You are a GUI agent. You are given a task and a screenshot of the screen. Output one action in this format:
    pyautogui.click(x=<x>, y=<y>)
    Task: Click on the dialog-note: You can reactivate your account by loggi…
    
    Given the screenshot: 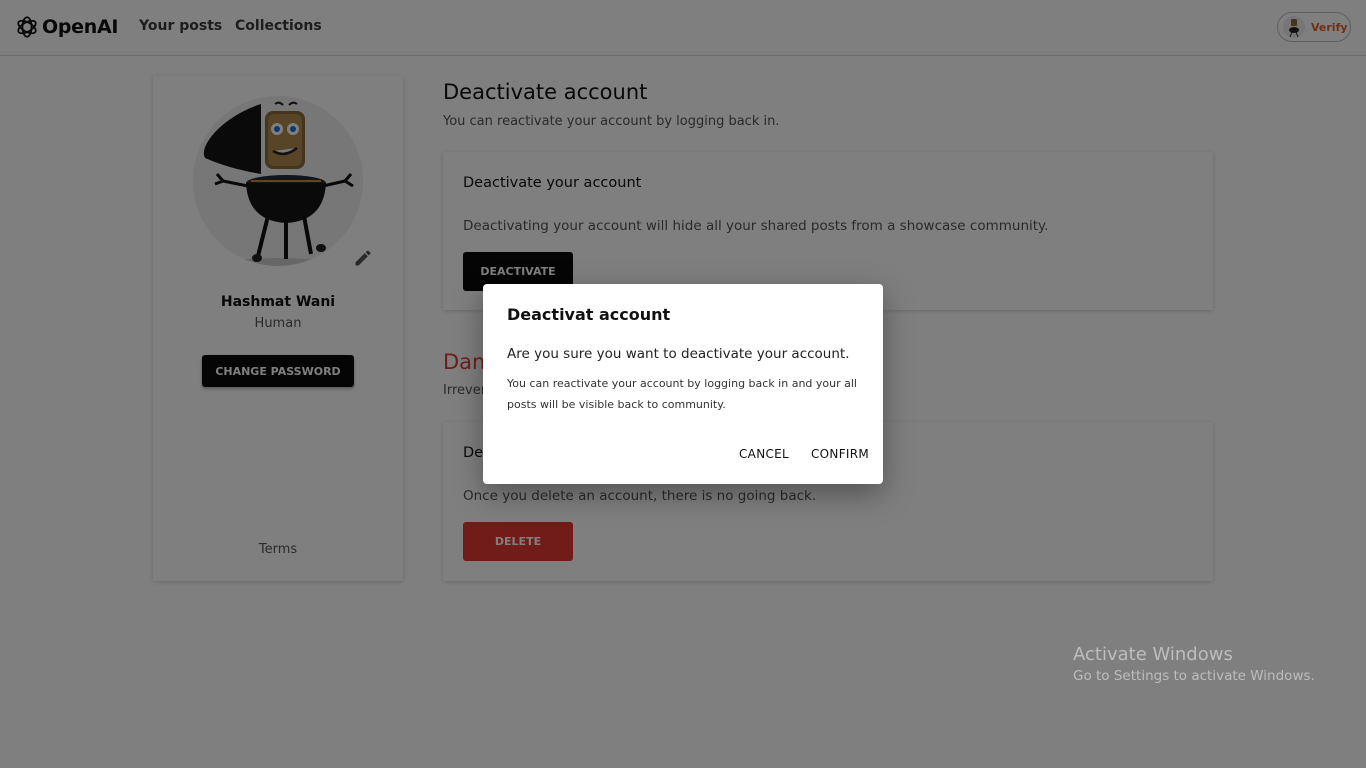 What is the action you would take?
    pyautogui.click(x=682, y=394)
    